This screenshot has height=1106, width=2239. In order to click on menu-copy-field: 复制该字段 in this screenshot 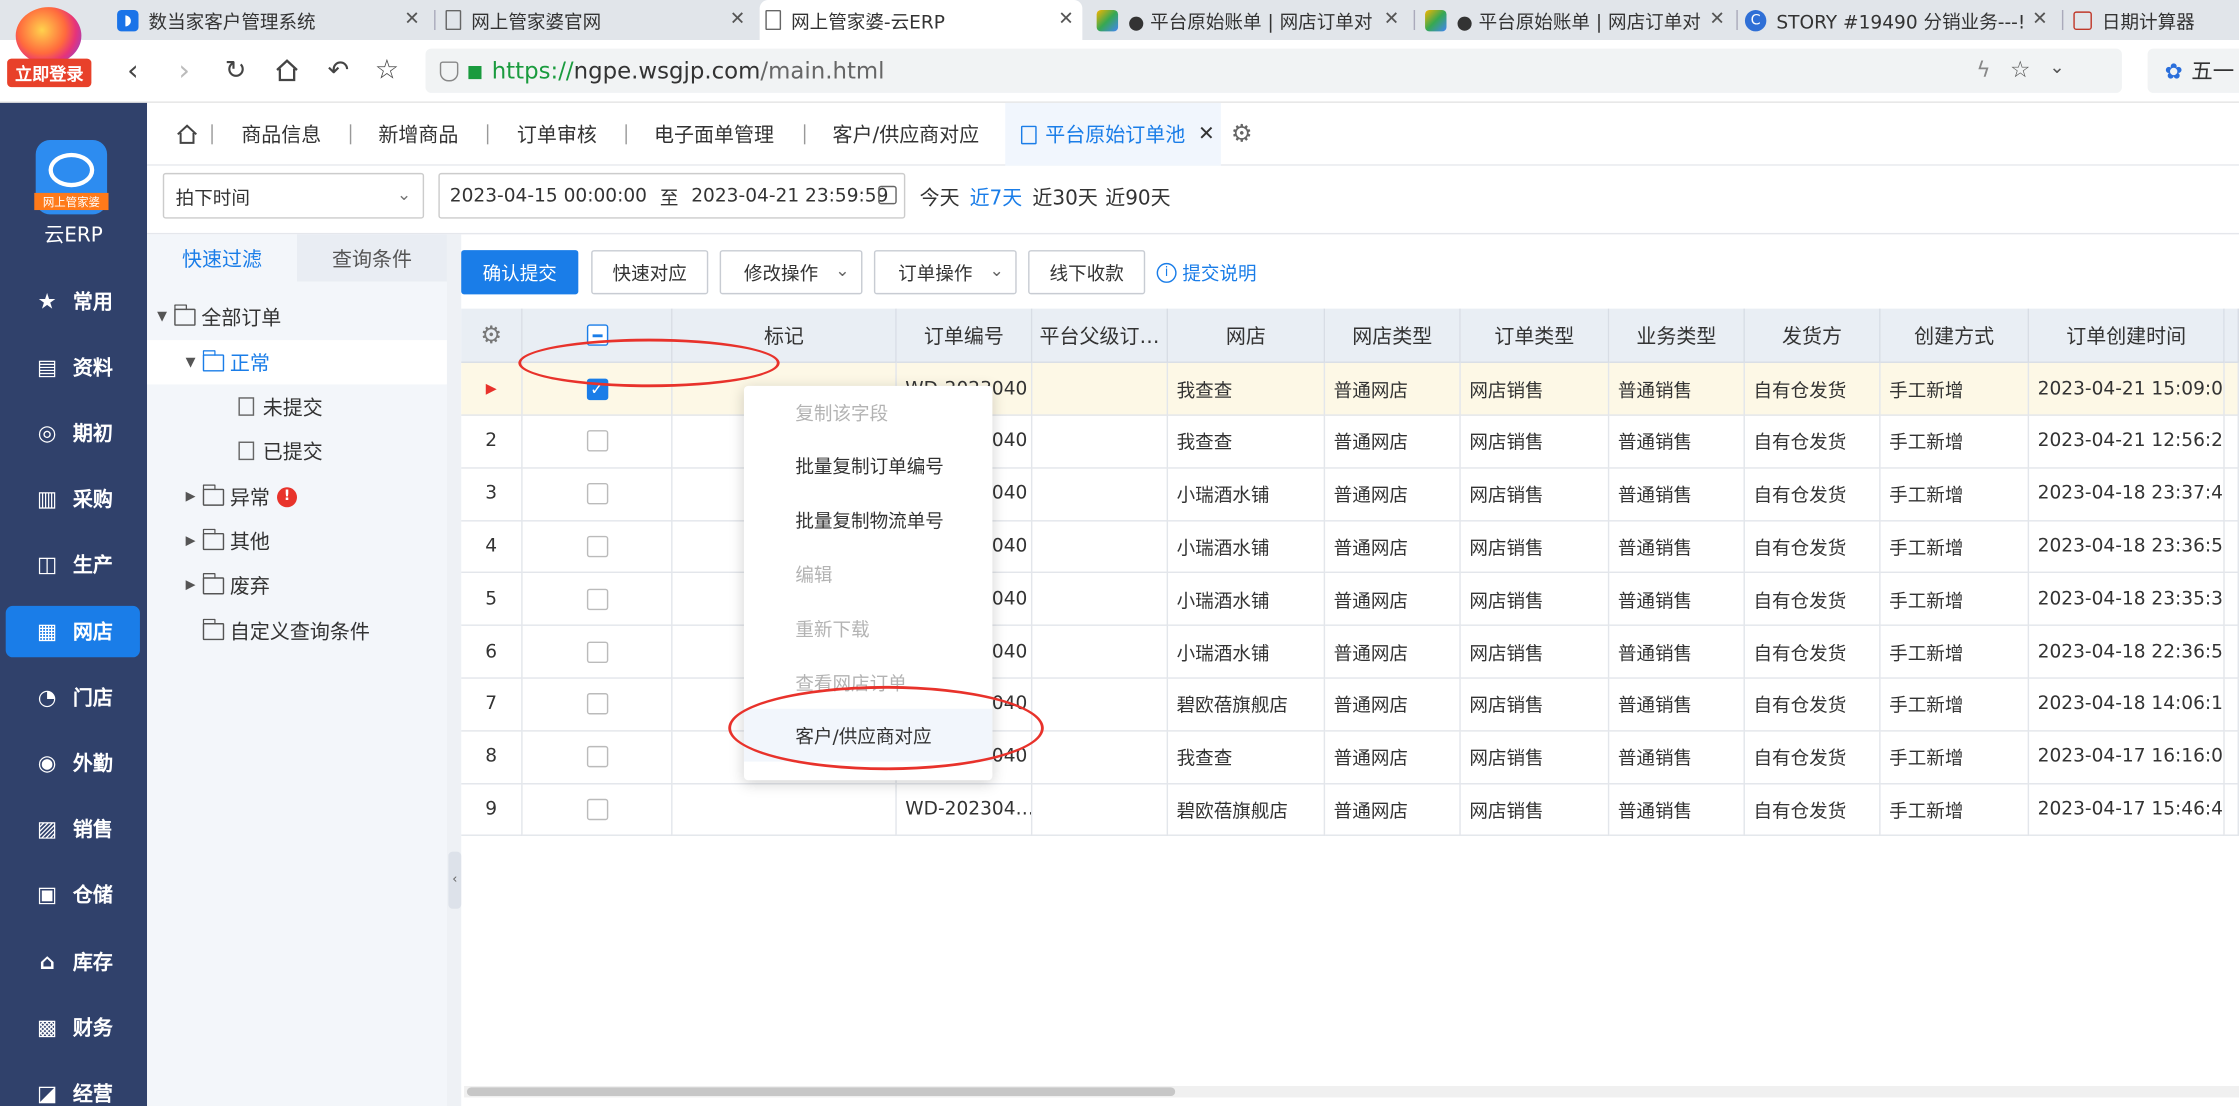, I will do `click(868, 412)`.